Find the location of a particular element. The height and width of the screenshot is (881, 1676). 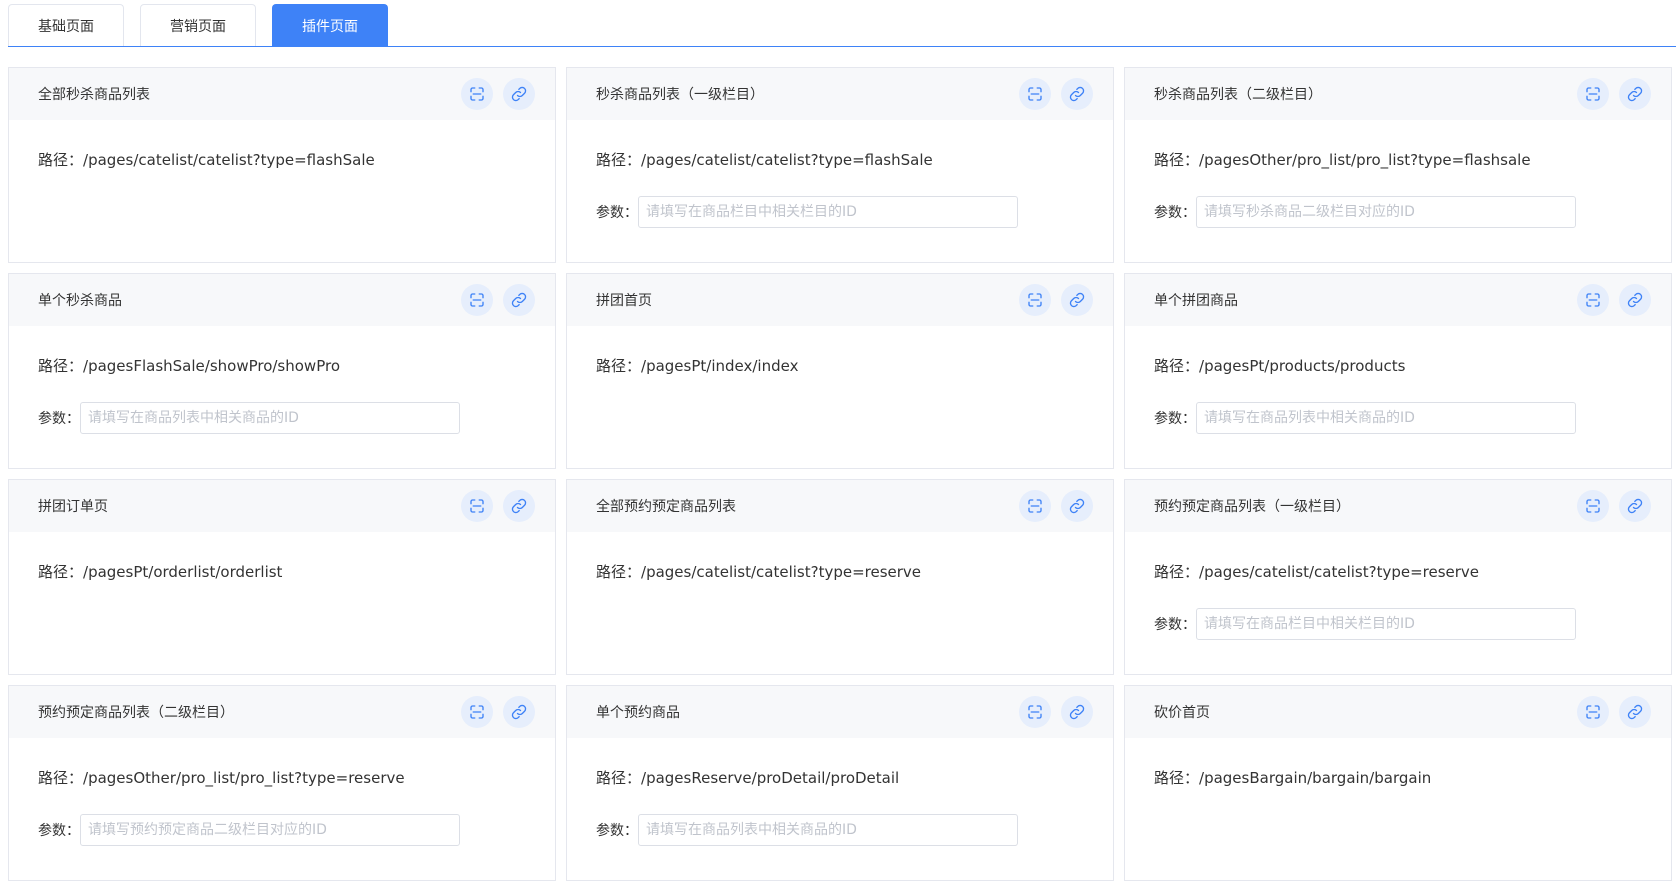

card-title: 全部预约预定商品列表 is located at coordinates (666, 507).